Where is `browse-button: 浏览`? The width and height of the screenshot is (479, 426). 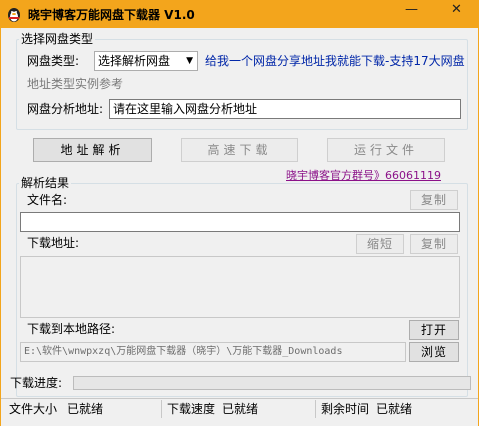 browse-button: 浏览 is located at coordinates (434, 352).